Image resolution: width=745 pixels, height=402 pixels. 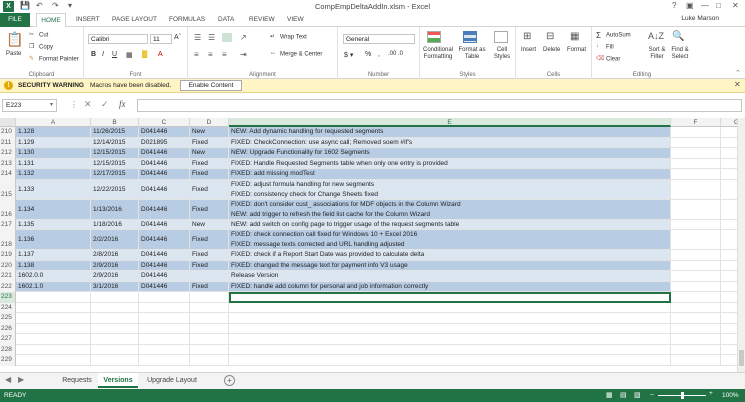 What do you see at coordinates (53, 163) in the screenshot?
I see `cell-a: 1.131` at bounding box center [53, 163].